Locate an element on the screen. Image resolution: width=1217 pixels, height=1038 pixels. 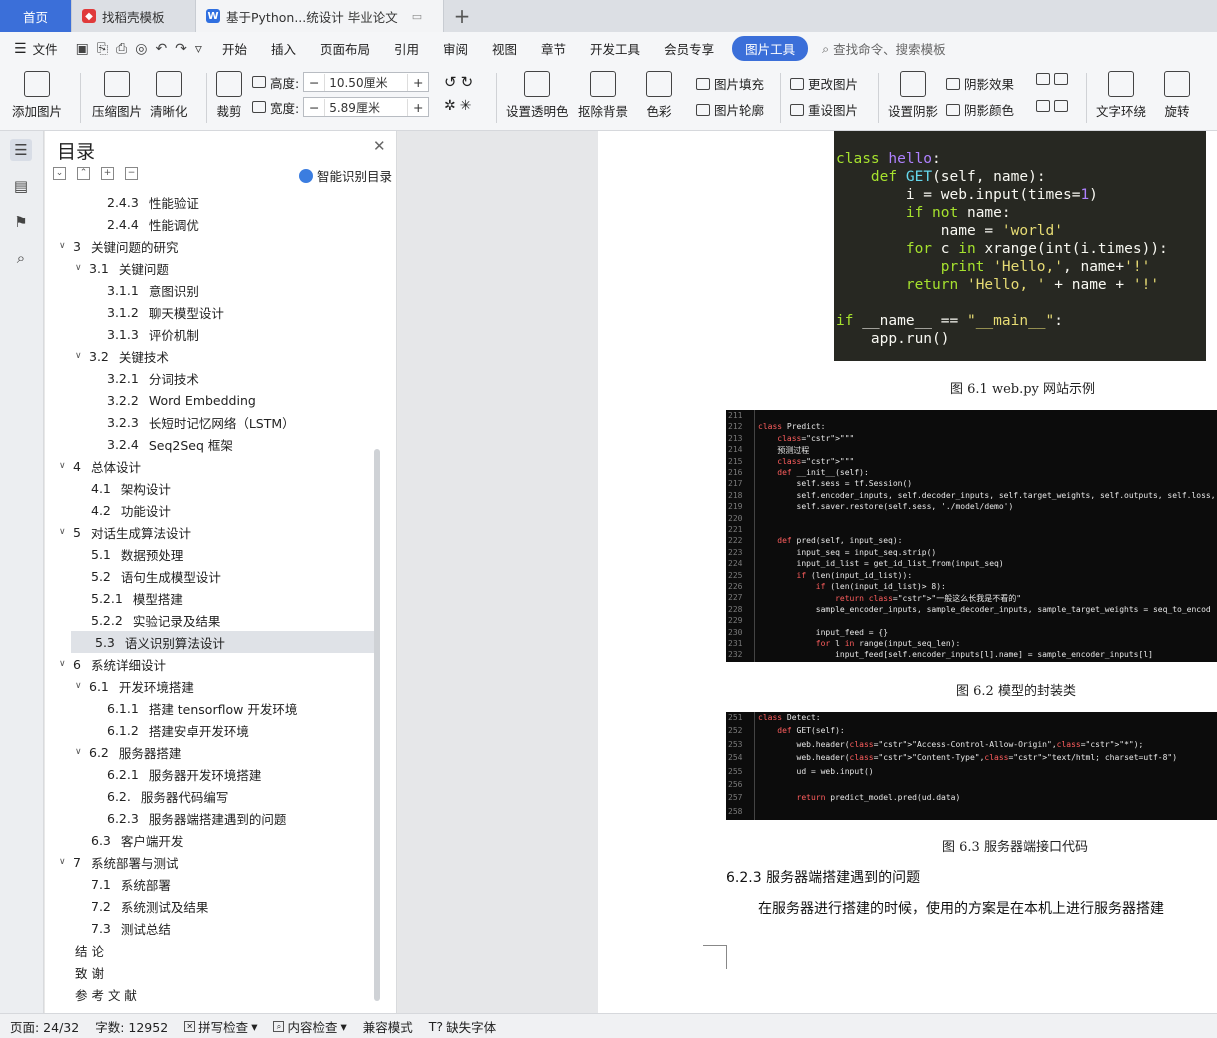
toc-item: 致 谢 is located at coordinates (89, 972).